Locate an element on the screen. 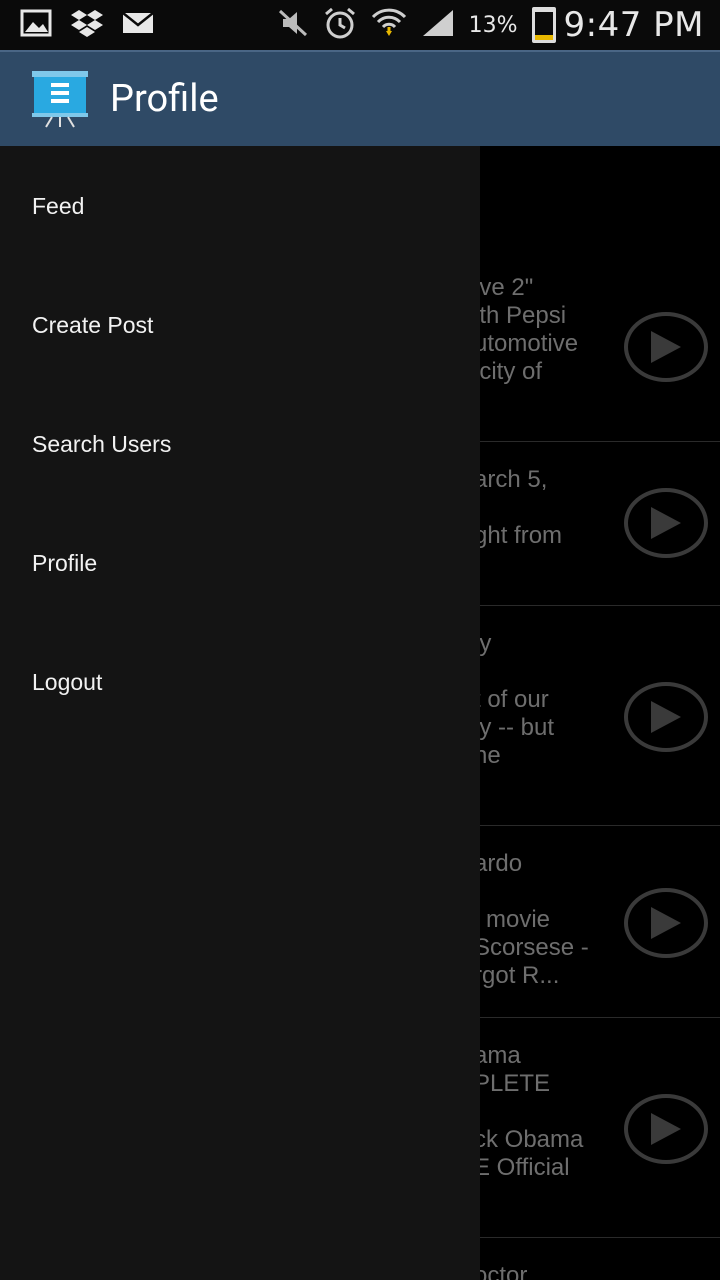 Image resolution: width=720 pixels, height=1280 pixels. drawer-item-logout: Logout is located at coordinates (242, 682).